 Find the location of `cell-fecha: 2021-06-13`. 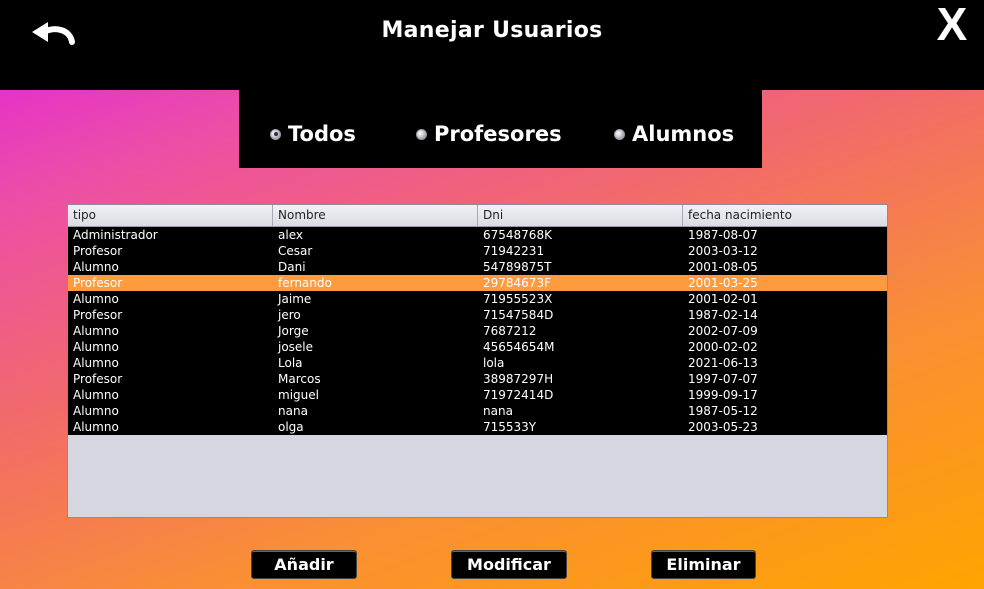

cell-fecha: 2021-06-13 is located at coordinates (723, 363).